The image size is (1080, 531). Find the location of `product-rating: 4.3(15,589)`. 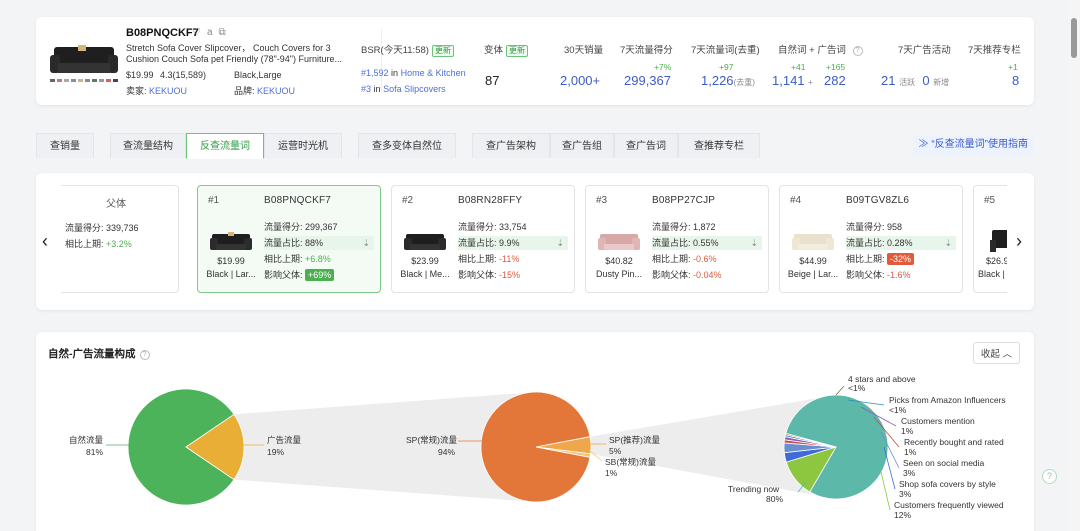

product-rating: 4.3(15,589) is located at coordinates (183, 75).